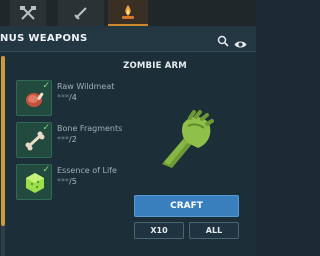 The image size is (320, 256). I want to click on item-title: ZOMBIE ARM, so click(155, 66).